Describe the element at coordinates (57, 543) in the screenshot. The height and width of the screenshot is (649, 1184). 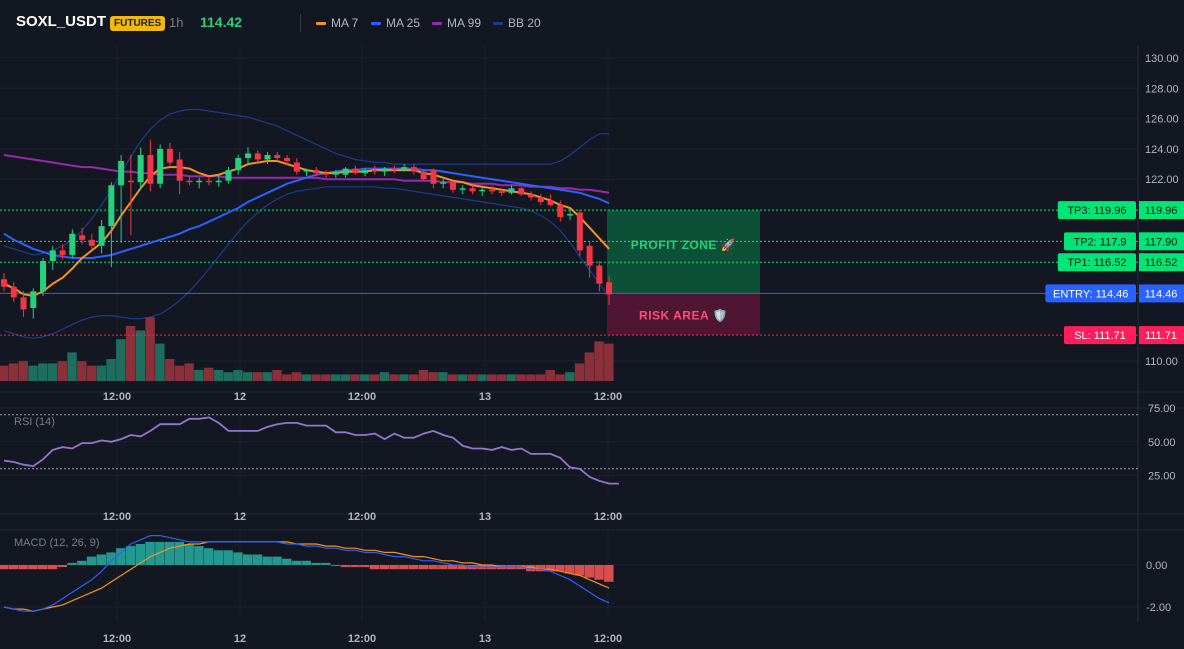
I see `macd-title: MACD (12, 26, 9)` at that location.